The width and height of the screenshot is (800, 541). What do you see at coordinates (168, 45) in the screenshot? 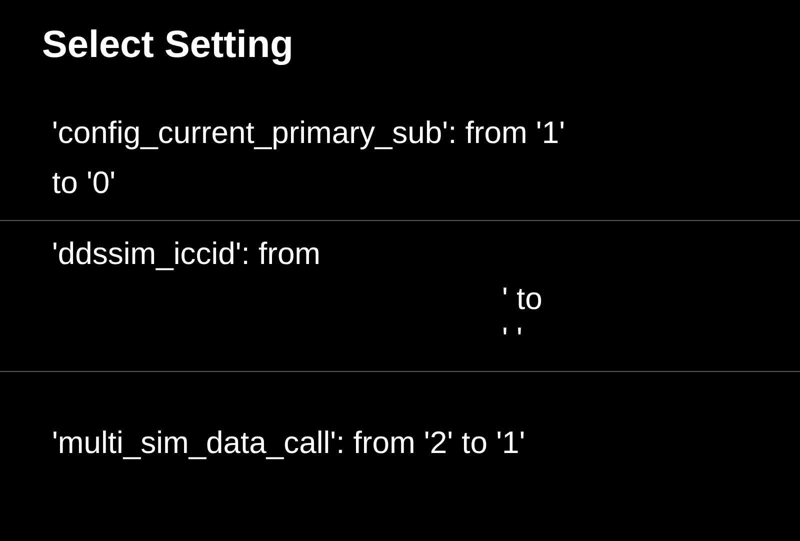
I see `dialog-title: Select Setting` at bounding box center [168, 45].